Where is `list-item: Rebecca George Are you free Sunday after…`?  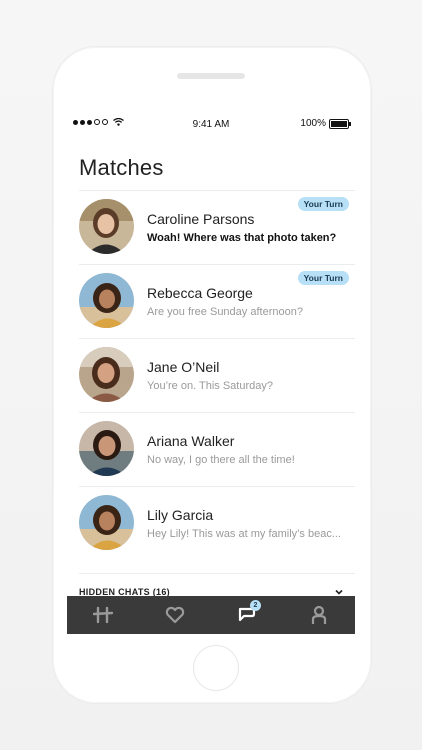 list-item: Rebecca George Are you free Sunday after… is located at coordinates (217, 301).